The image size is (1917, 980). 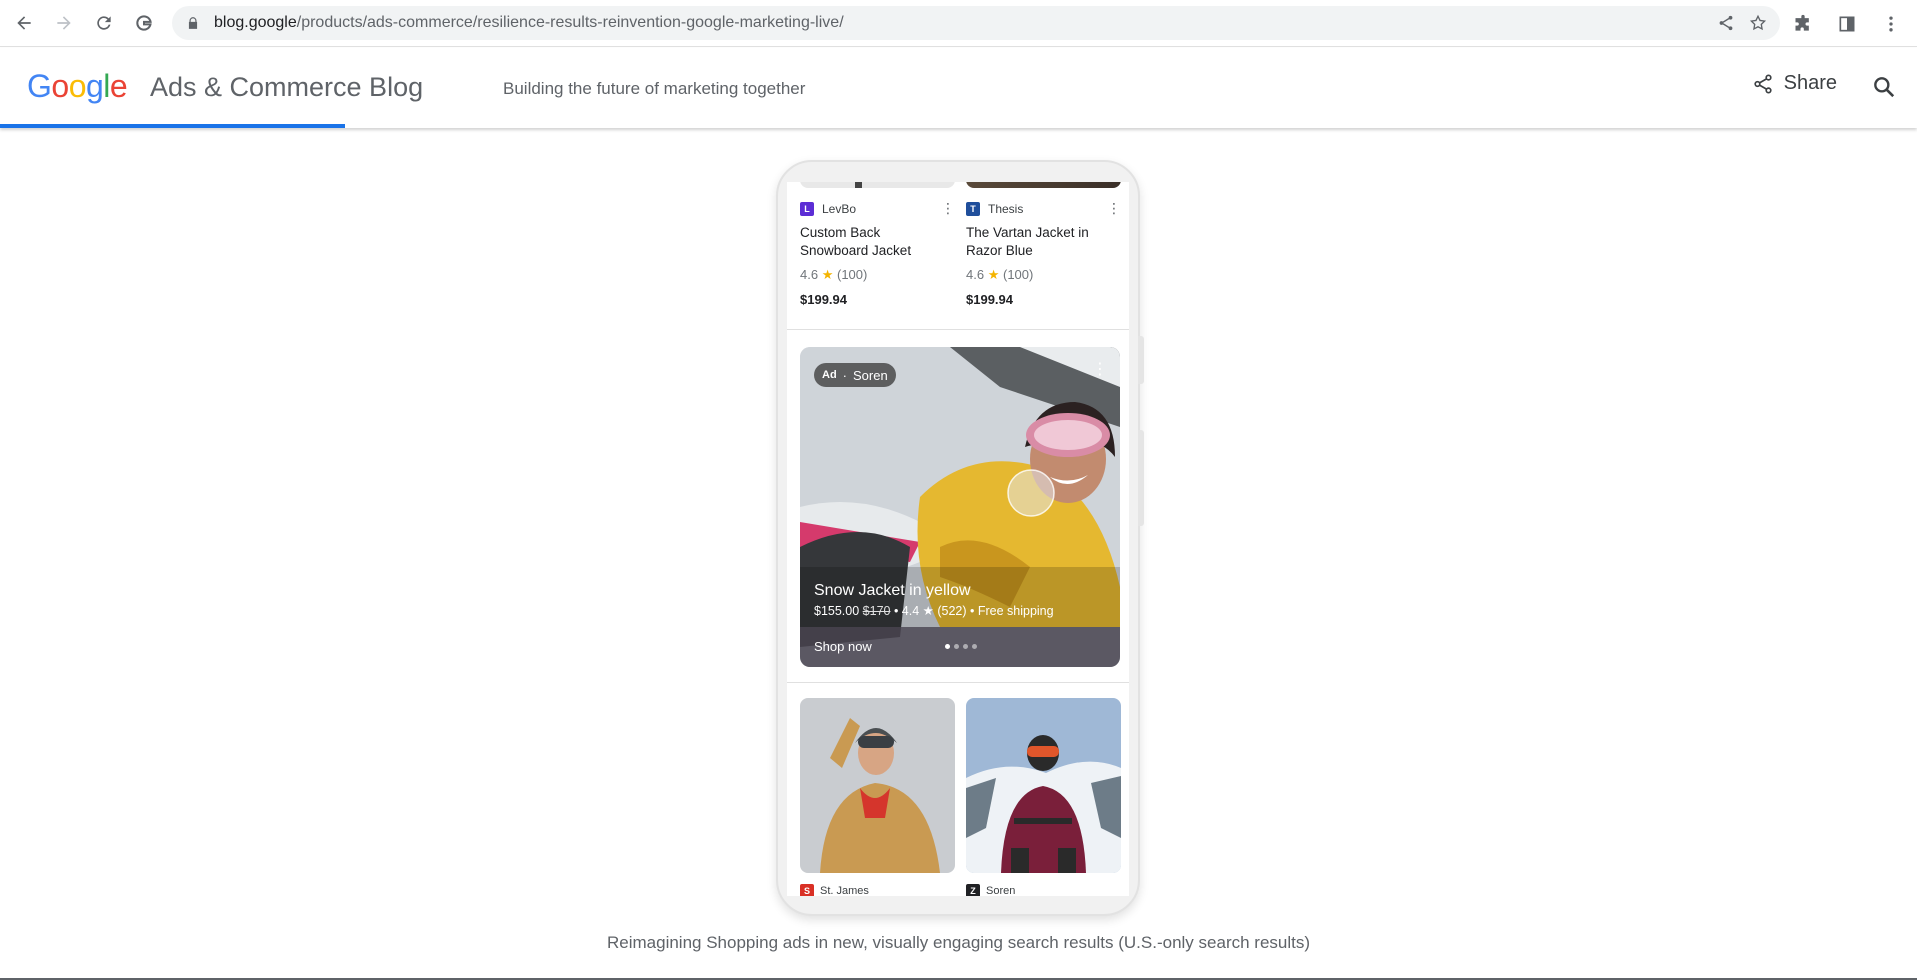 I want to click on merchant: T Thesis, so click(x=994, y=209).